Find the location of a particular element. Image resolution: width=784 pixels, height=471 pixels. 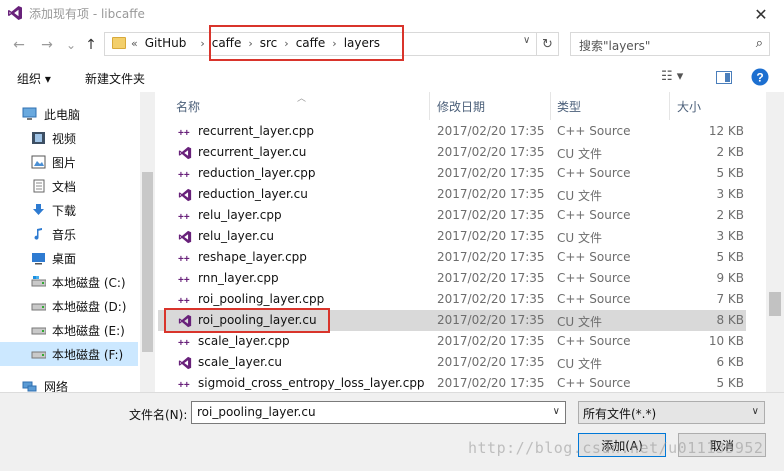

file-type: CU 文件 is located at coordinates (579, 322).